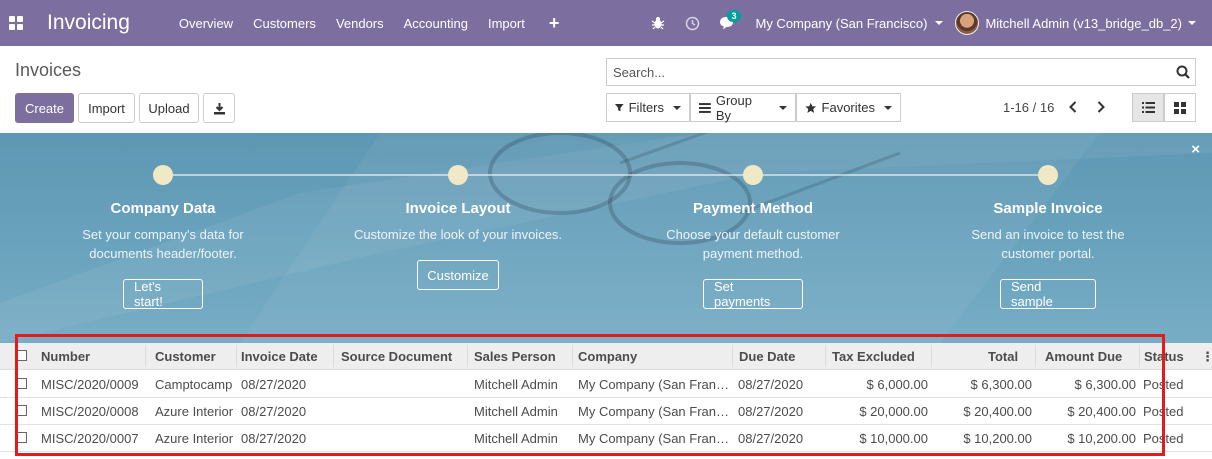 The height and width of the screenshot is (459, 1212). What do you see at coordinates (1101, 411) in the screenshot?
I see `cell-amount-due: $ 20,400.00` at bounding box center [1101, 411].